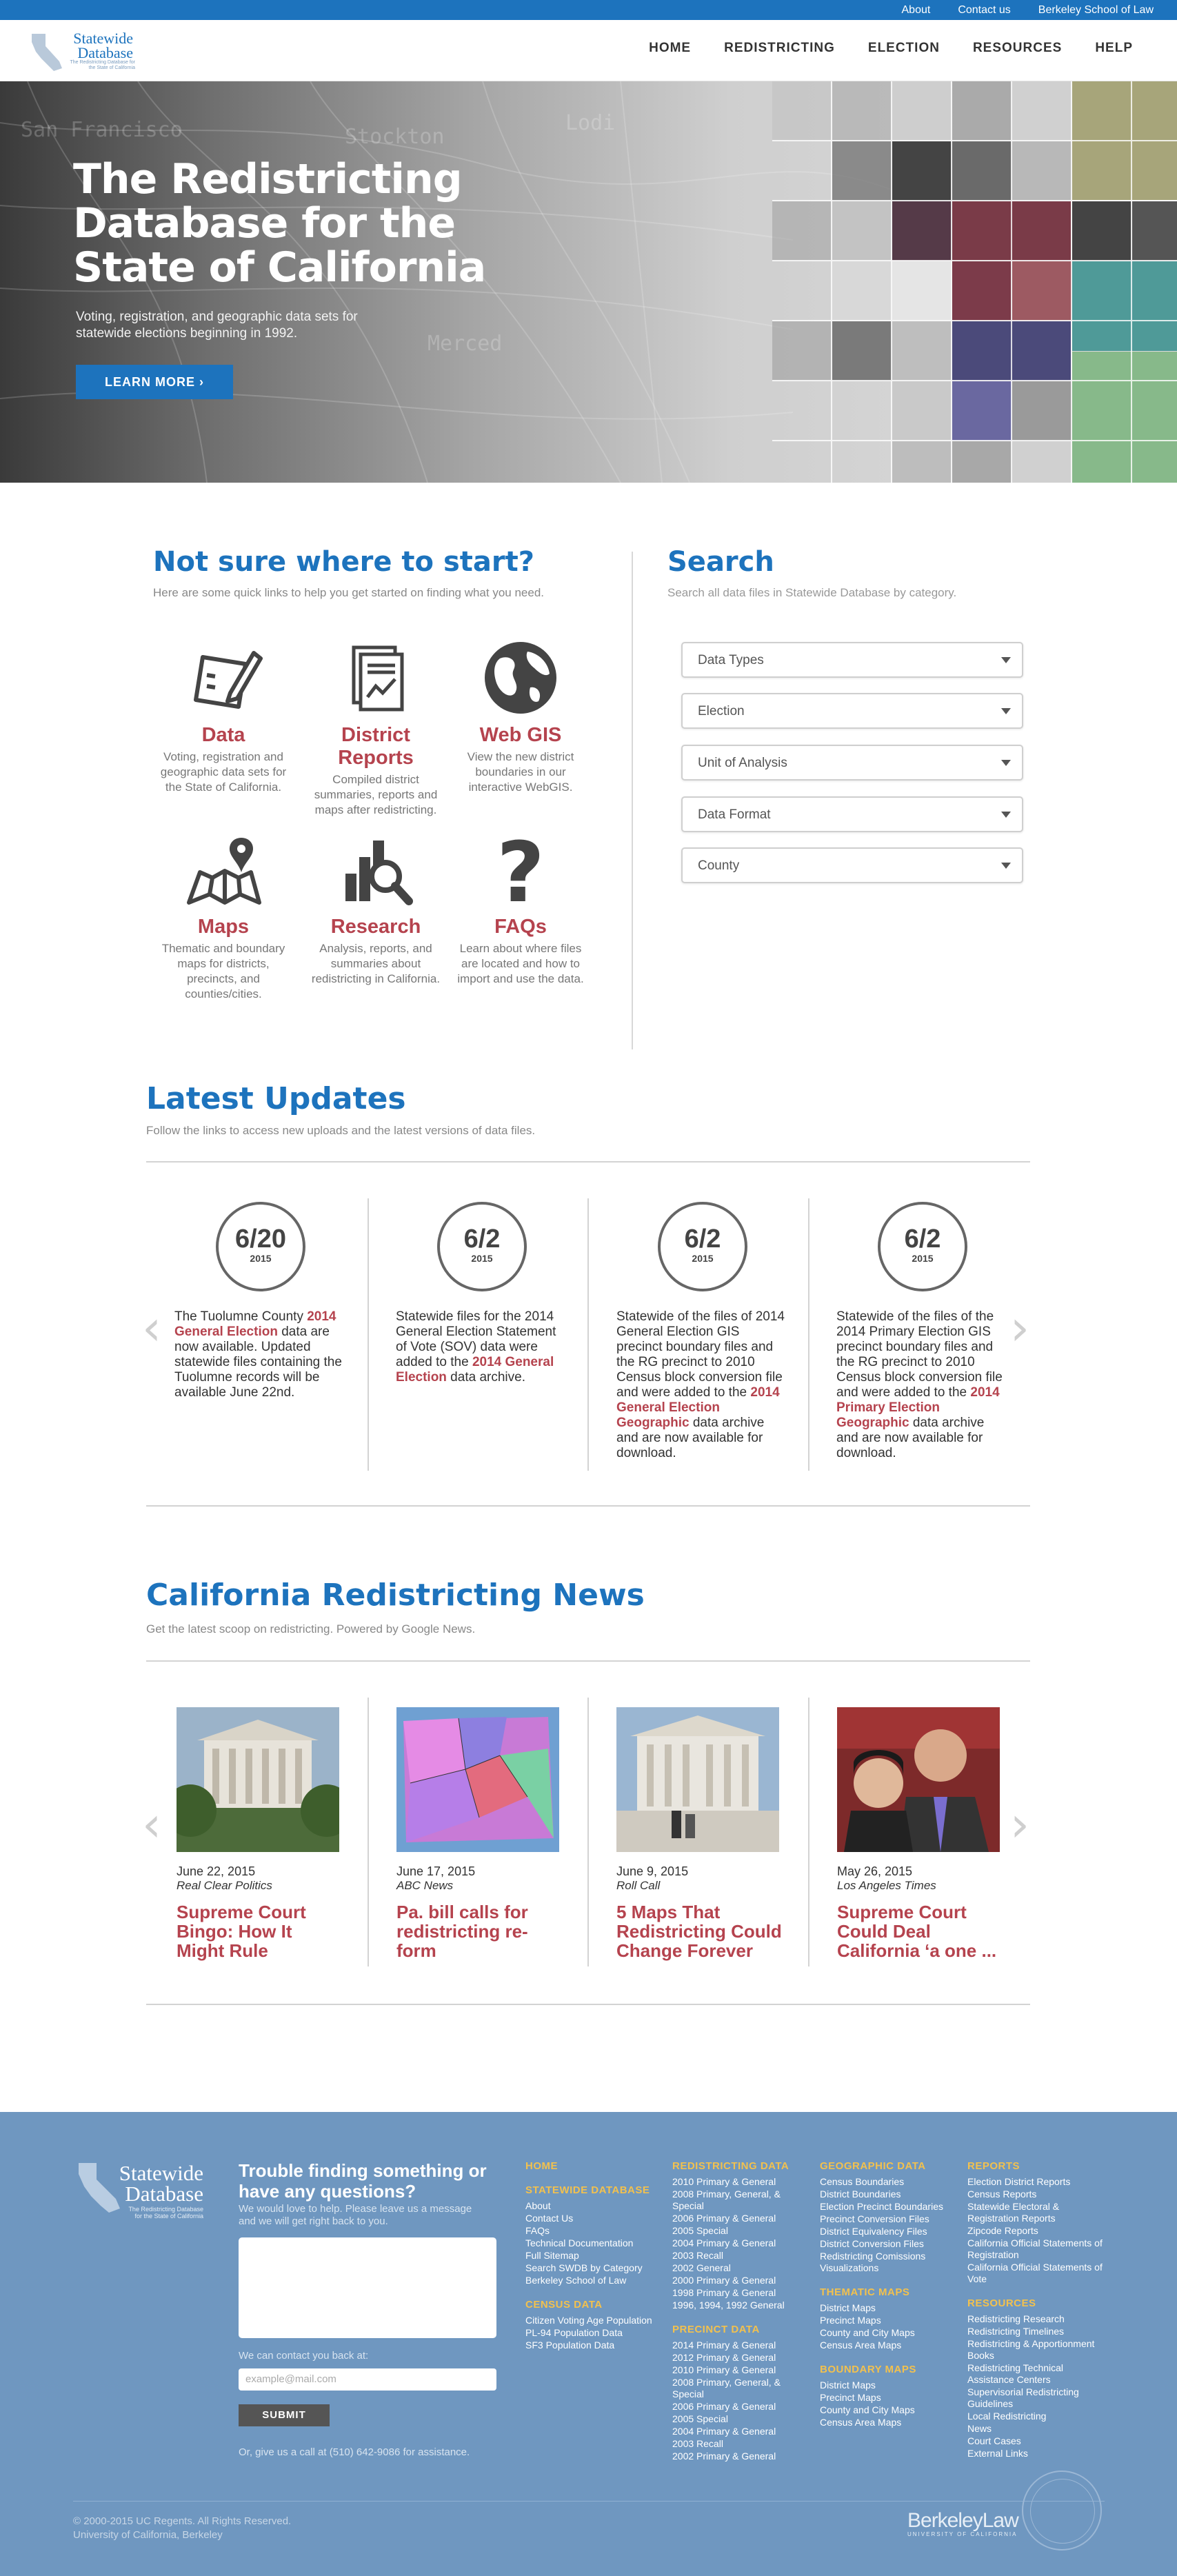 The image size is (1177, 2576). What do you see at coordinates (594, 2243) in the screenshot?
I see `footer-link: Technical Documentation` at bounding box center [594, 2243].